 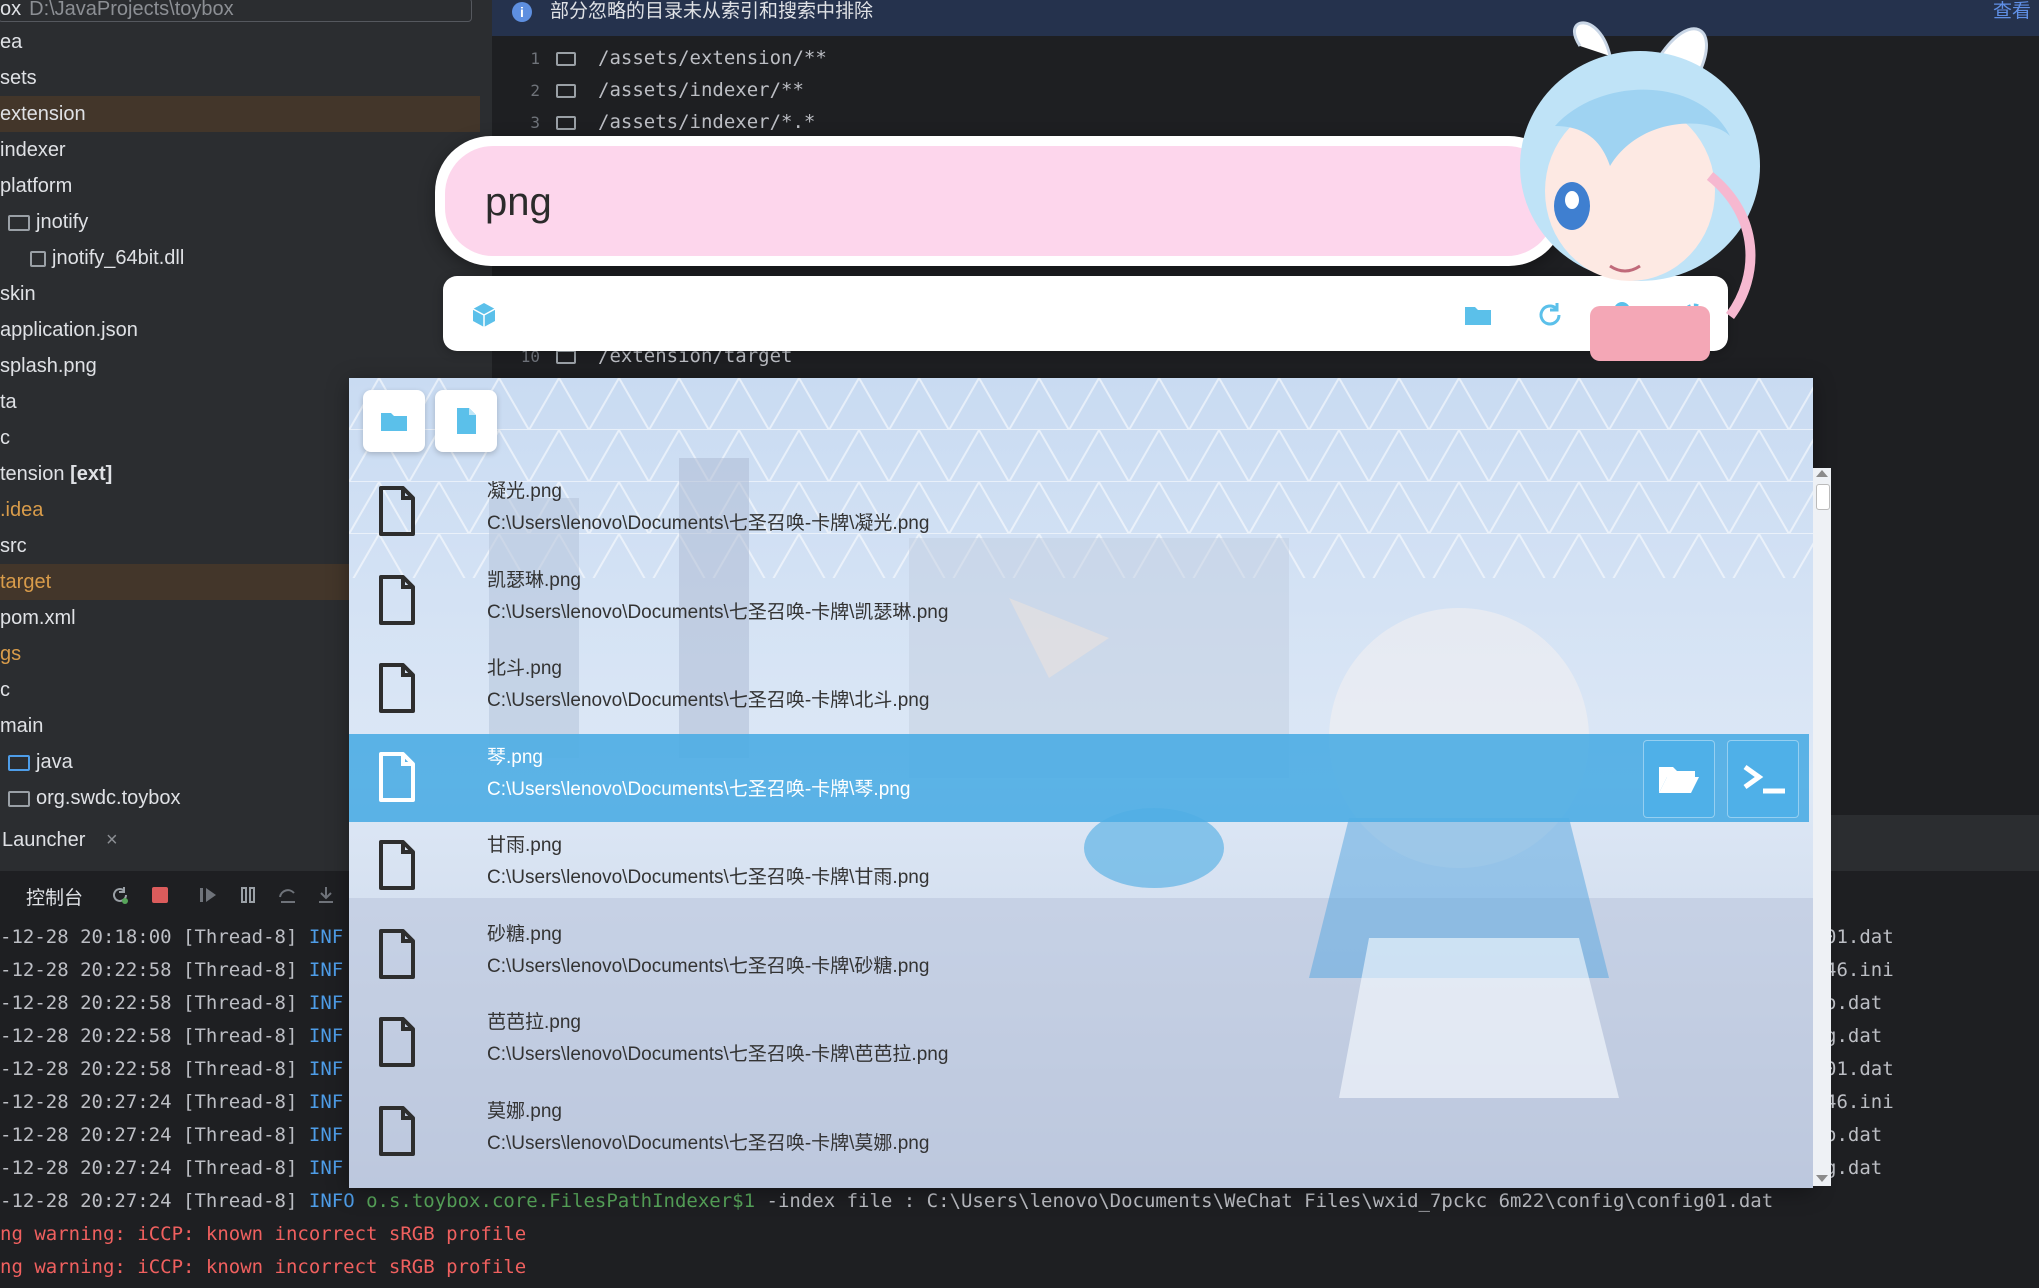 I want to click on tree-item-label: ea, so click(x=11, y=42).